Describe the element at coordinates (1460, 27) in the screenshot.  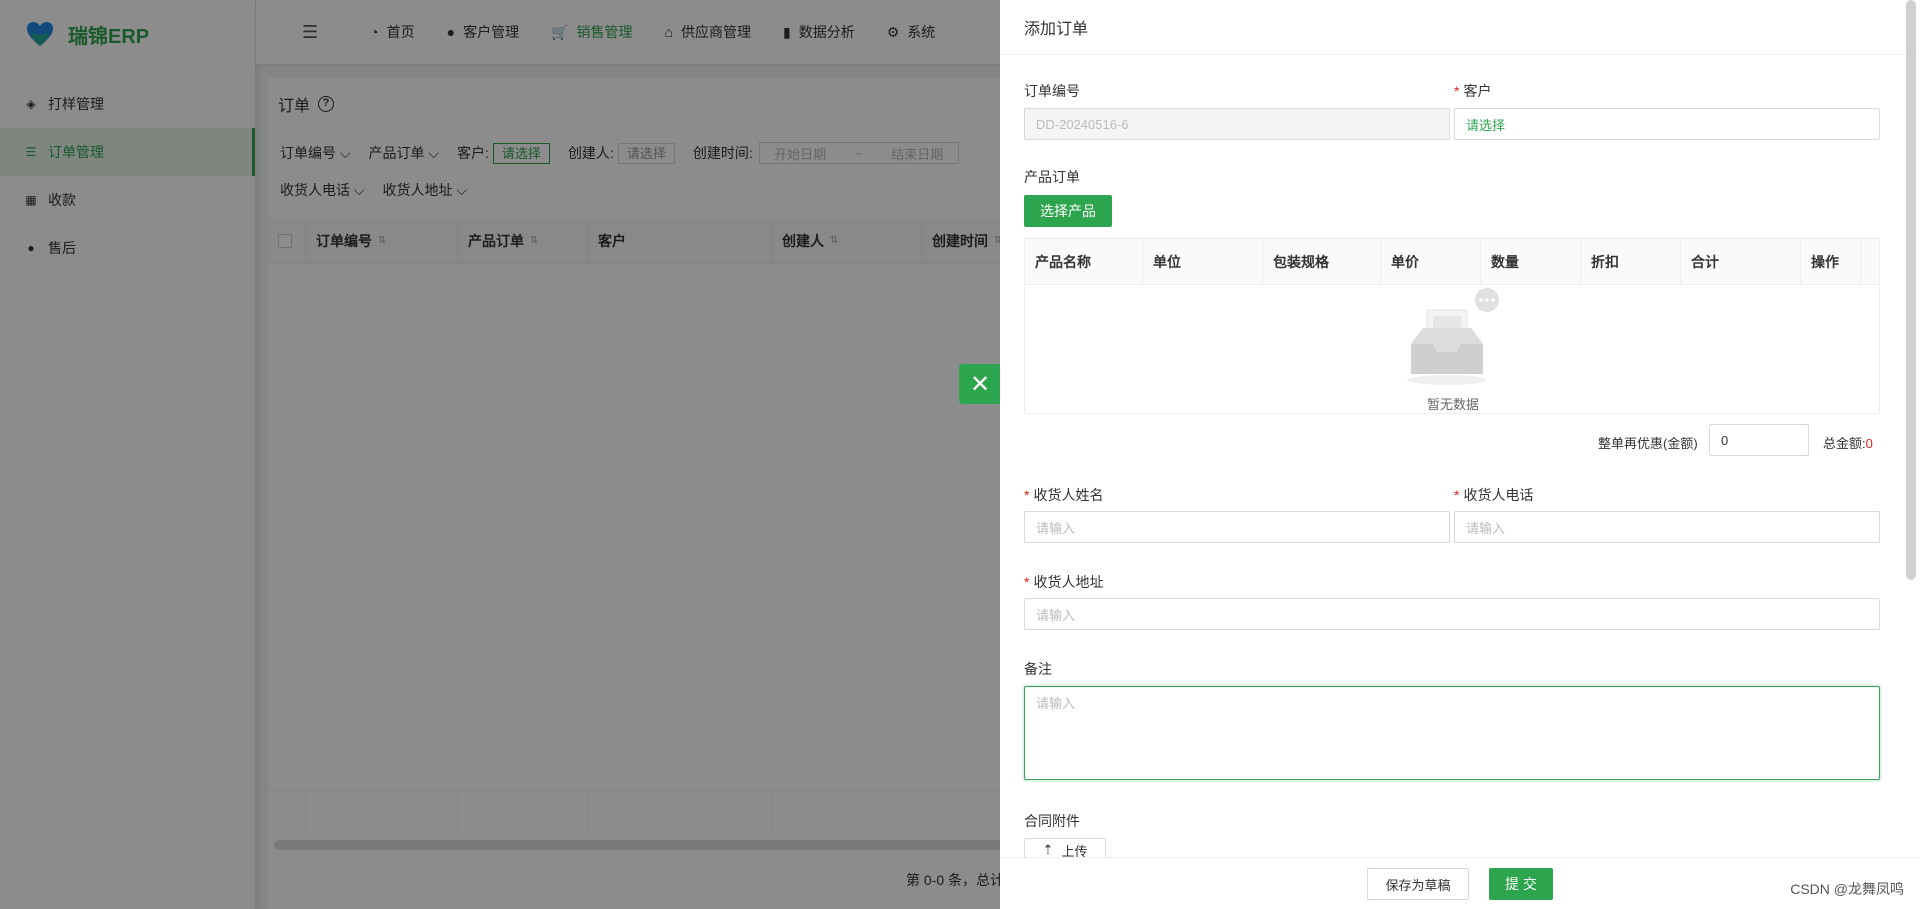
I see `drawer-title: 添加订单` at that location.